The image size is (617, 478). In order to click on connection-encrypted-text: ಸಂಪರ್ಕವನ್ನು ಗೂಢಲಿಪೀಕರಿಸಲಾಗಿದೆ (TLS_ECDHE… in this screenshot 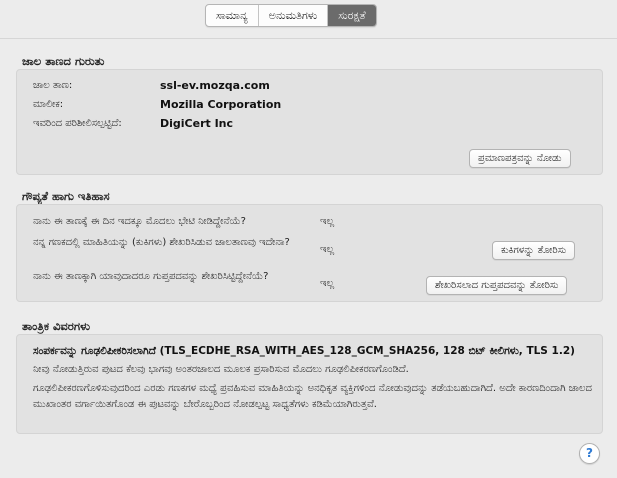, I will do `click(304, 351)`.